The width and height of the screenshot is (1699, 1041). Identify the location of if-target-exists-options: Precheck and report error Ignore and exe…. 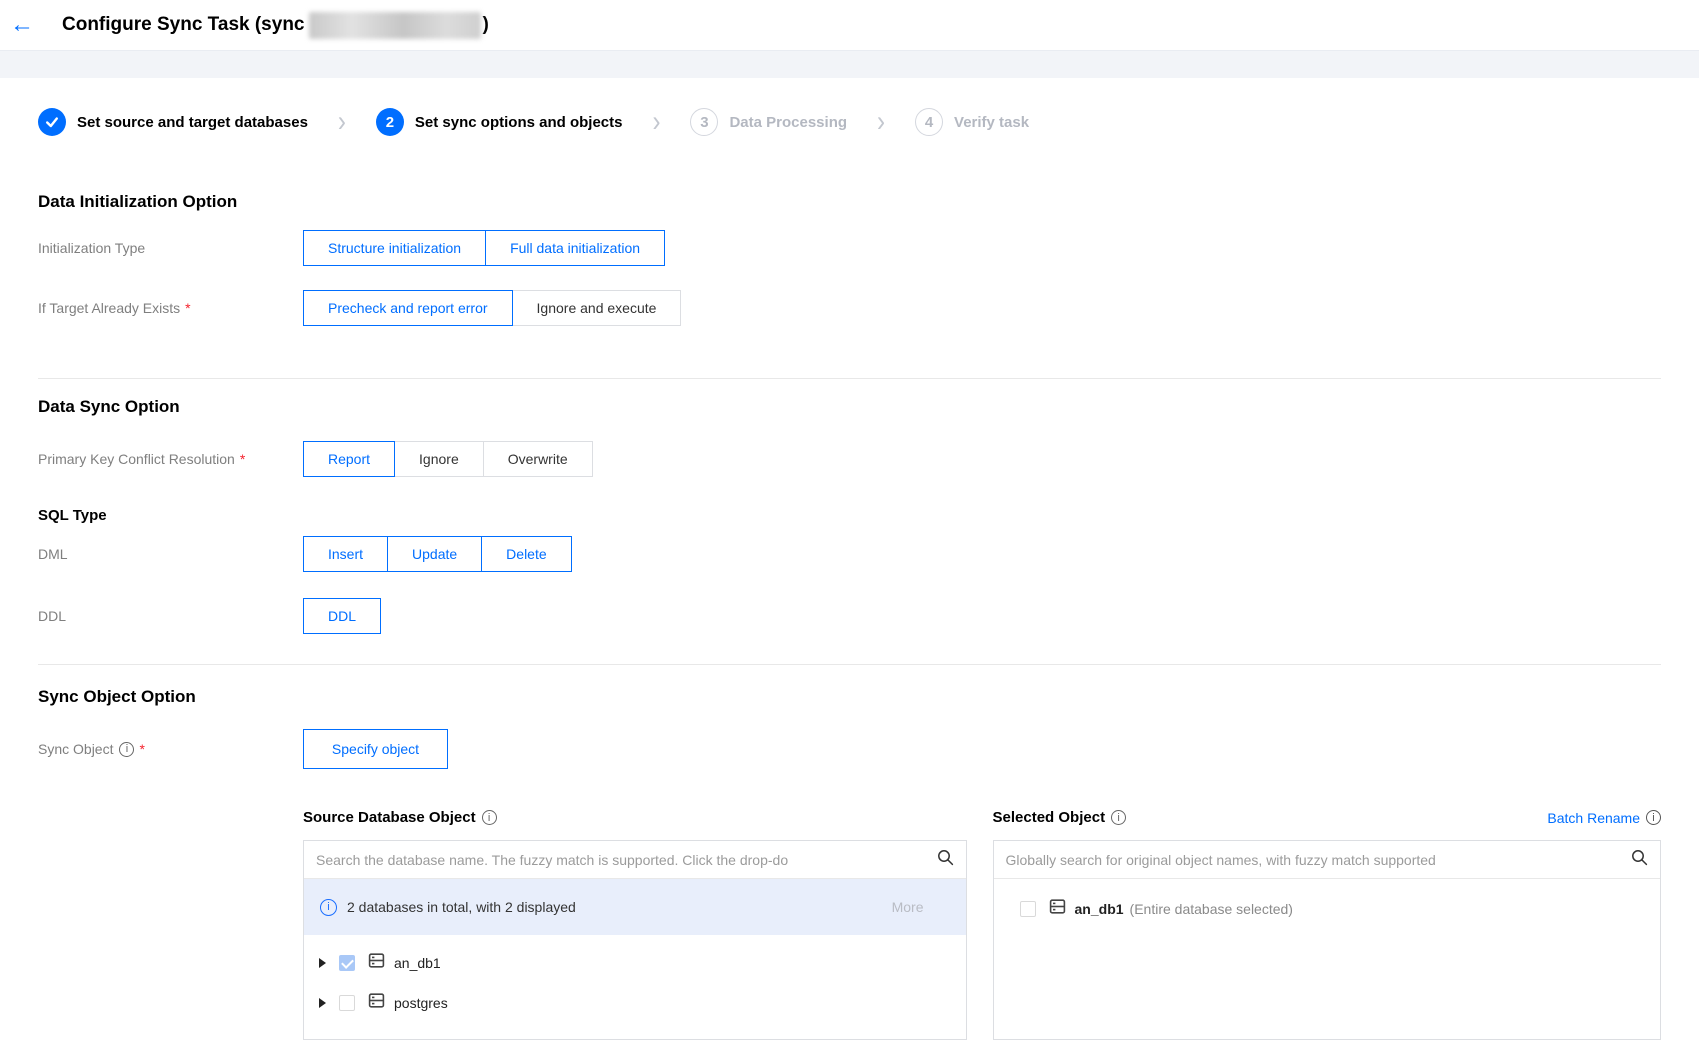
(492, 308).